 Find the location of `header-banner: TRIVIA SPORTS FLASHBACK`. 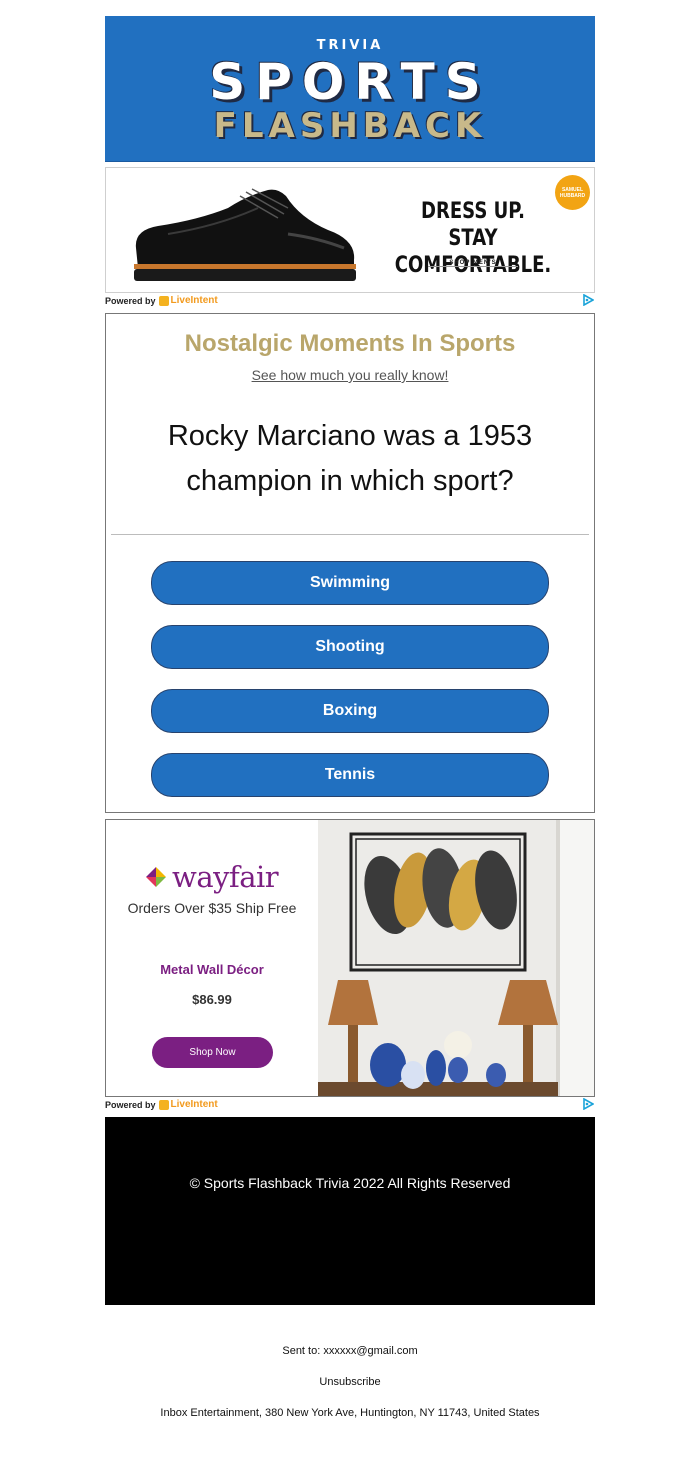

header-banner: TRIVIA SPORTS FLASHBACK is located at coordinates (350, 89).